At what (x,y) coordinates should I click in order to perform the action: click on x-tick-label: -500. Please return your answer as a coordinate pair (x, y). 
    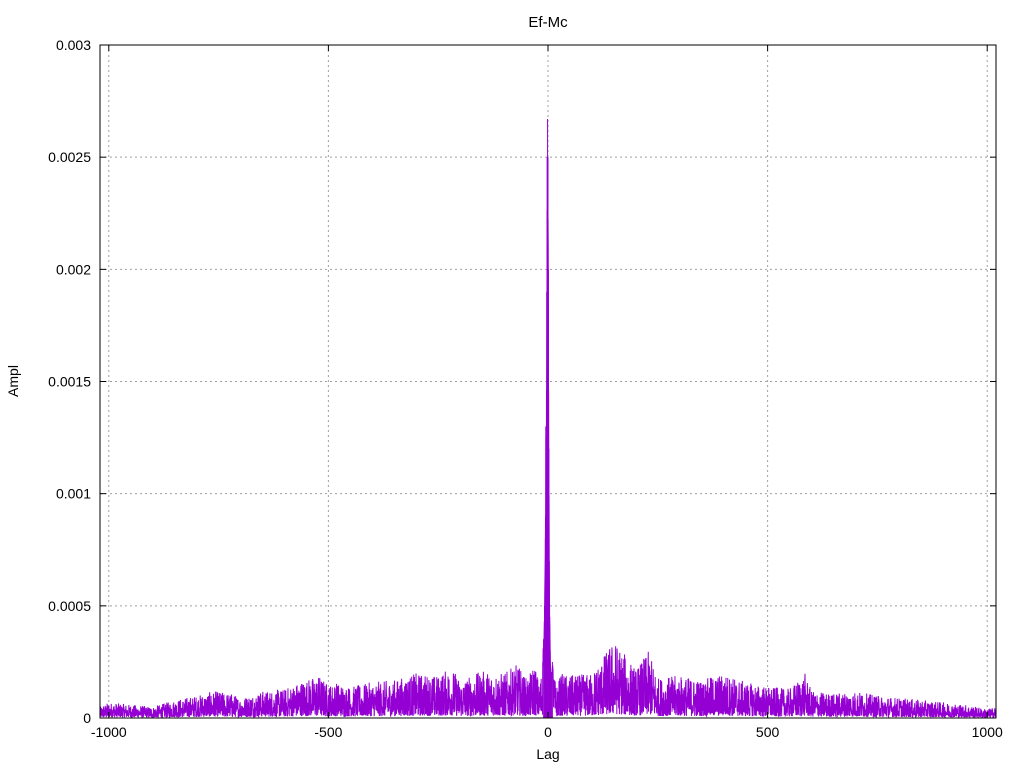
    Looking at the image, I should click on (328, 732).